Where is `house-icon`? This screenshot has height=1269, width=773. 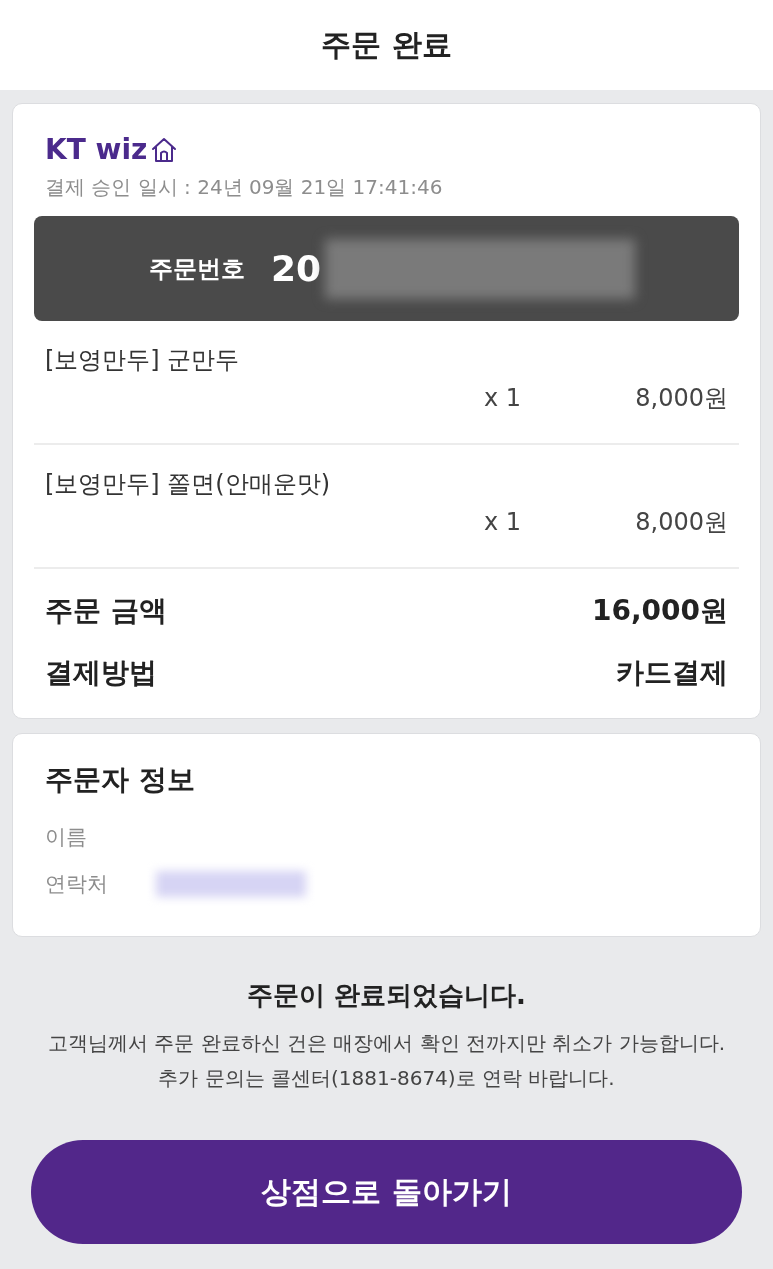 house-icon is located at coordinates (164, 150).